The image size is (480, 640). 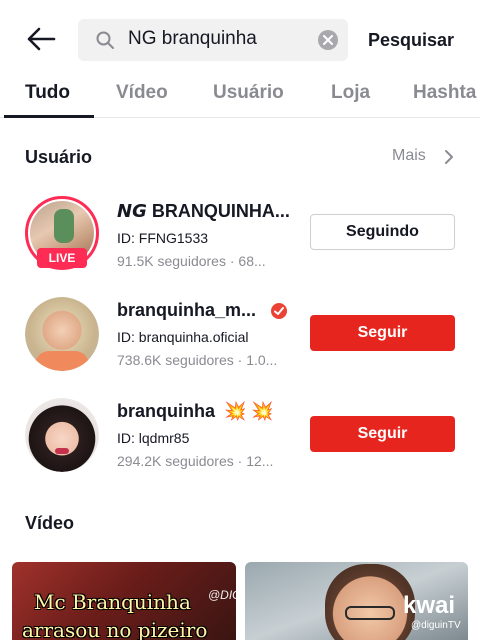 I want to click on user-name: branquinha, so click(x=166, y=411).